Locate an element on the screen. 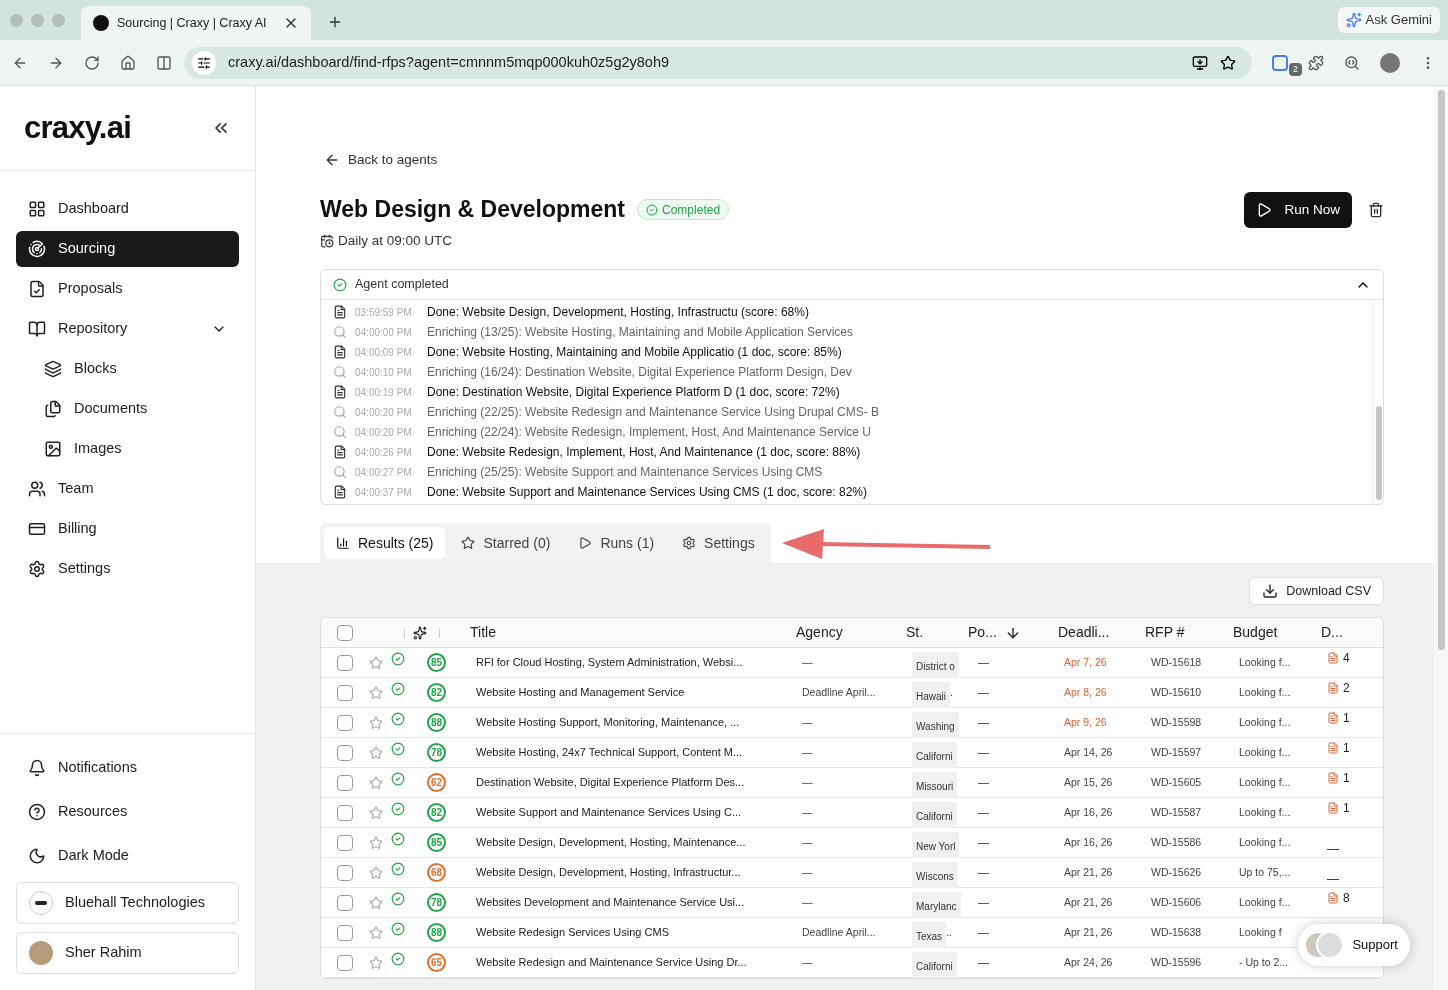 The height and width of the screenshot is (990, 1448). profile-avatar is located at coordinates (1390, 62).